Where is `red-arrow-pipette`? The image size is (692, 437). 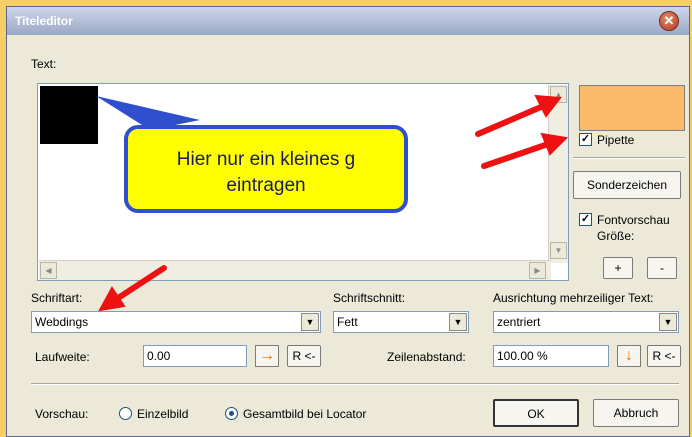 red-arrow-pipette is located at coordinates (519, 154).